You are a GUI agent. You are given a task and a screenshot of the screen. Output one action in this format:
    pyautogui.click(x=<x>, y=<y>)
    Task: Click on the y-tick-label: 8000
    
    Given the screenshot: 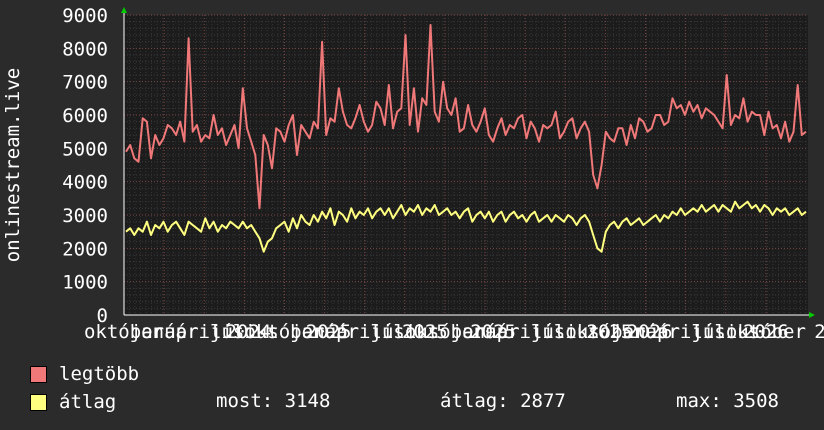 What is the action you would take?
    pyautogui.click(x=85, y=49)
    